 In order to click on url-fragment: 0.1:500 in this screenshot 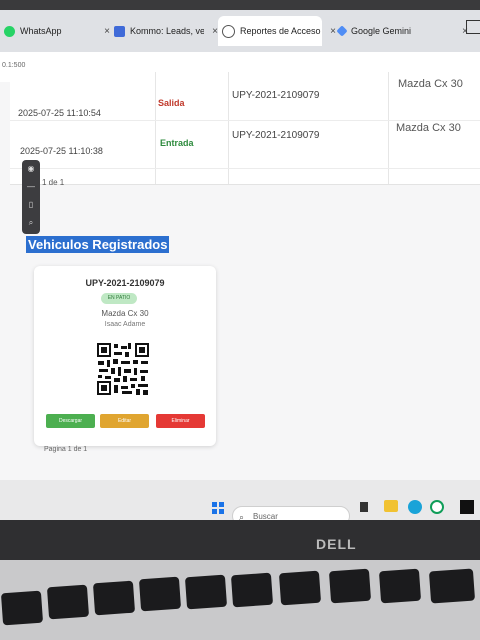, I will do `click(14, 65)`.